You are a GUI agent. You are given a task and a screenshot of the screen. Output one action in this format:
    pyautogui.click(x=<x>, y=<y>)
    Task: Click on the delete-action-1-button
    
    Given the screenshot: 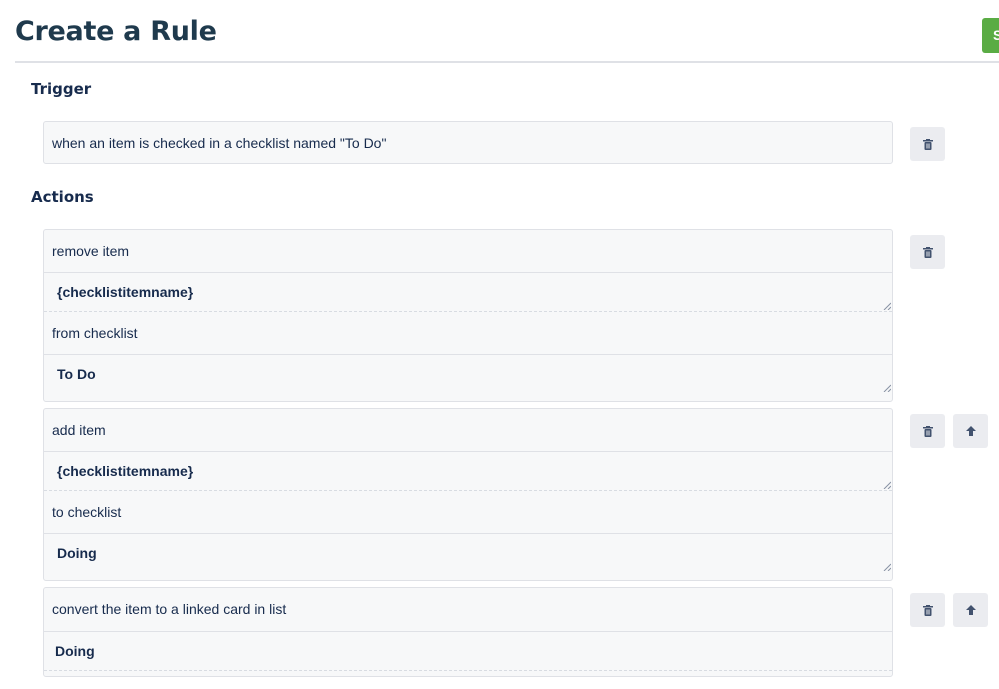 What is the action you would take?
    pyautogui.click(x=927, y=252)
    